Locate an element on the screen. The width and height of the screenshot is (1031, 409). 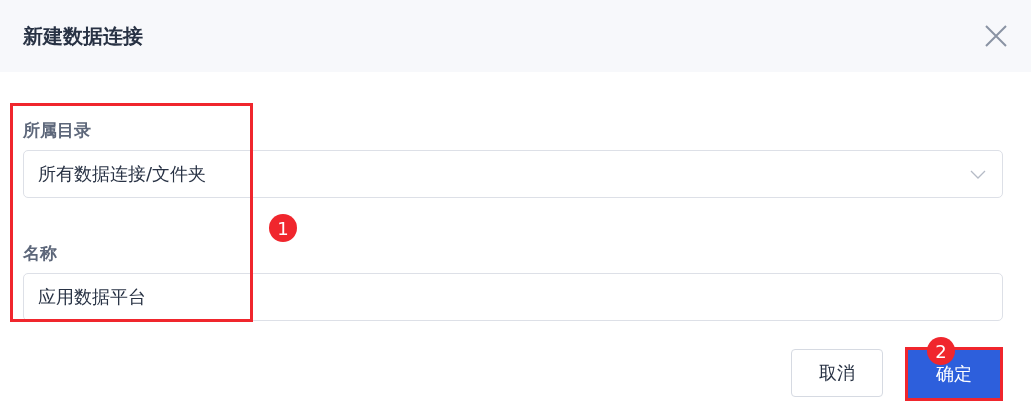
close-icon is located at coordinates (996, 36).